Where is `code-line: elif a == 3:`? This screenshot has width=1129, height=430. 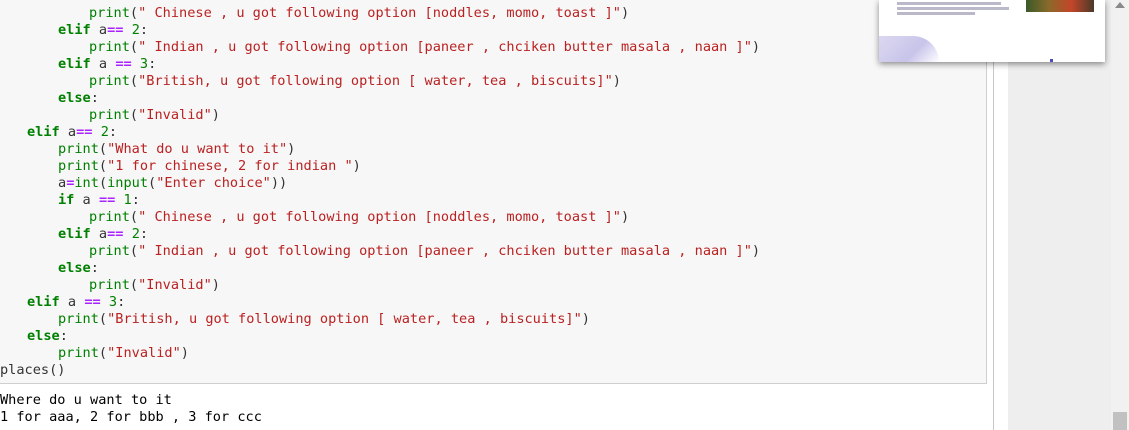
code-line: elif a == 3: is located at coordinates (107, 64).